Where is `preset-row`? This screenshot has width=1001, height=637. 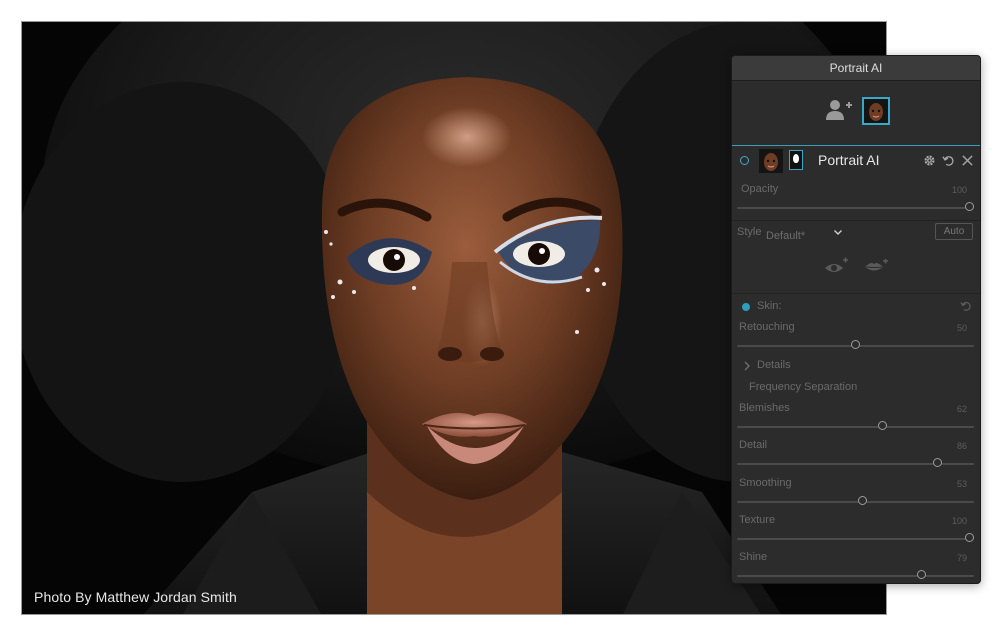
preset-row is located at coordinates (856, 113).